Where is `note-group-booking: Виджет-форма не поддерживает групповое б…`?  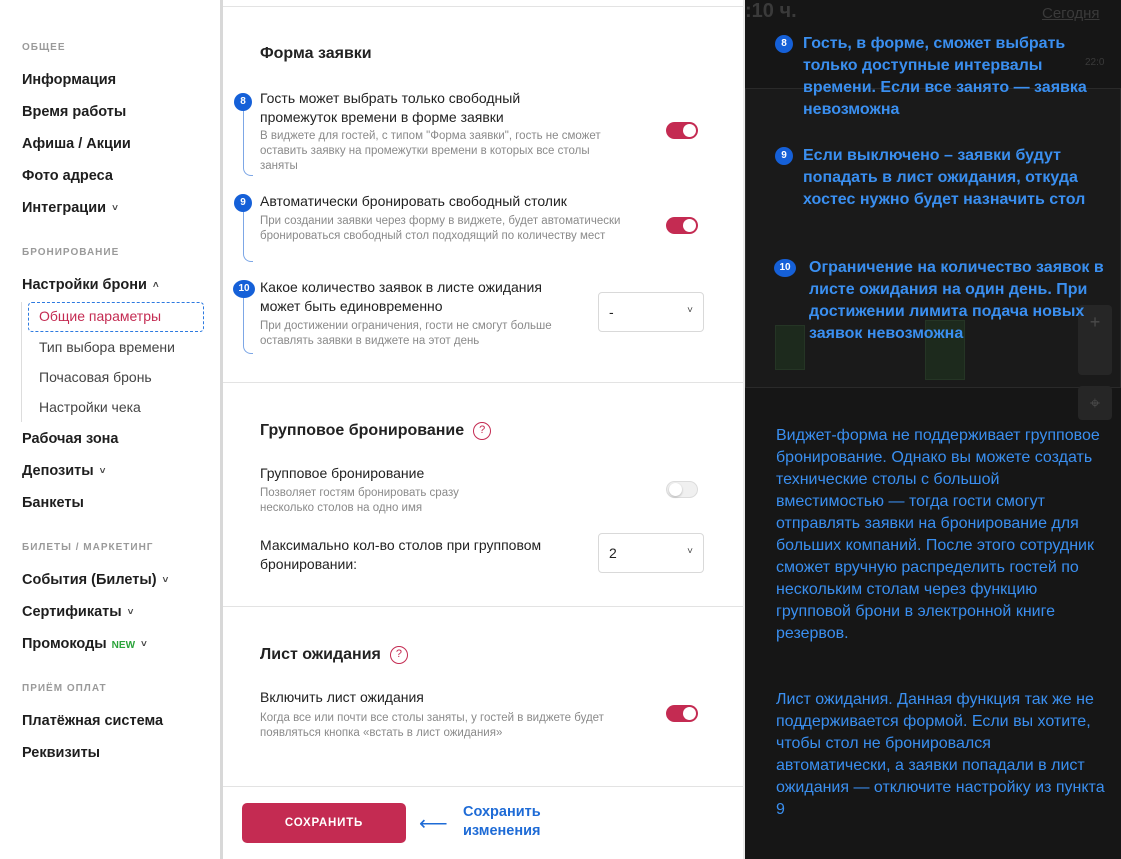 note-group-booking: Виджет-форма не поддерживает групповое б… is located at coordinates (938, 534).